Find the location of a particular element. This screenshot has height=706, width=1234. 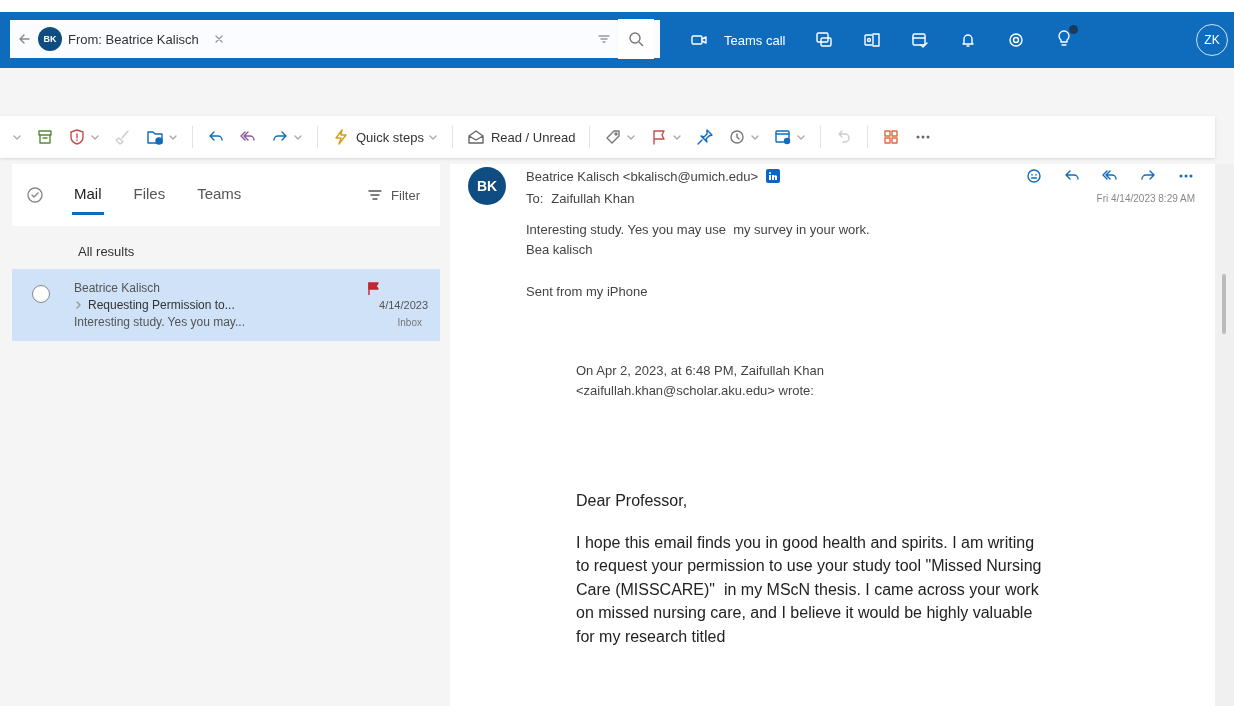

tab: Mail is located at coordinates (88, 195).